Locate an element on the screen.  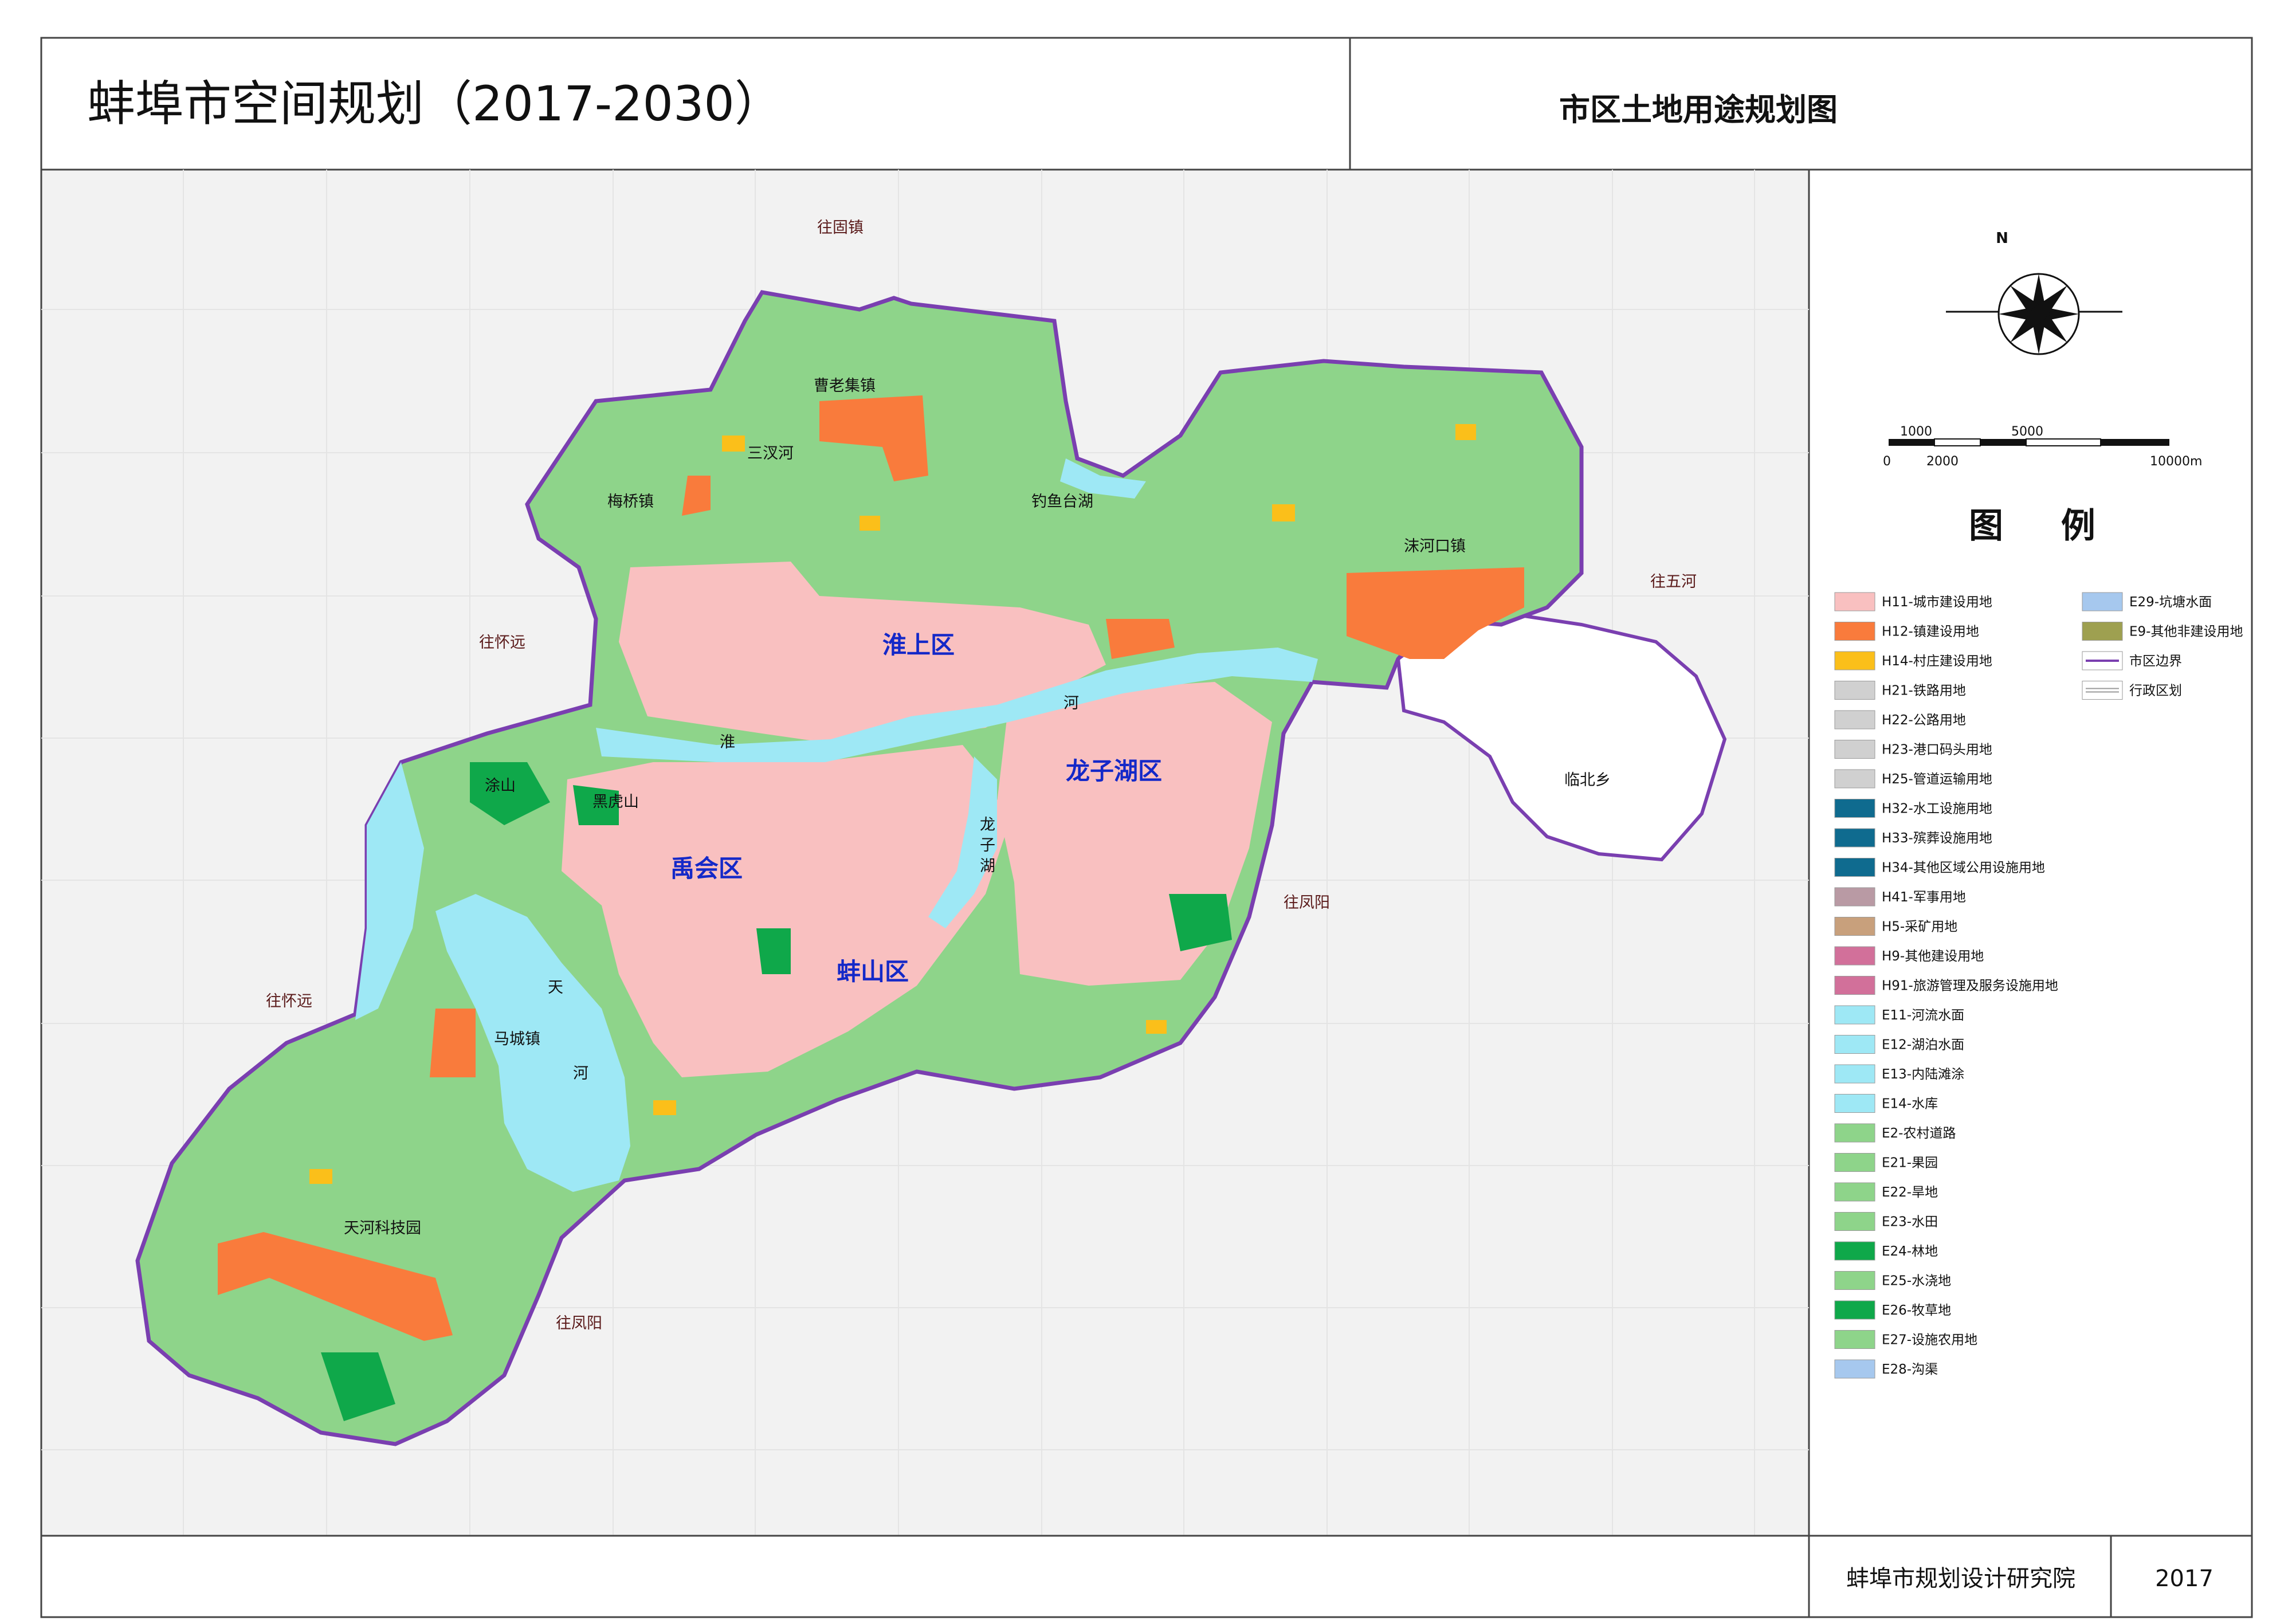
water-label: 天 is located at coordinates (555, 988).